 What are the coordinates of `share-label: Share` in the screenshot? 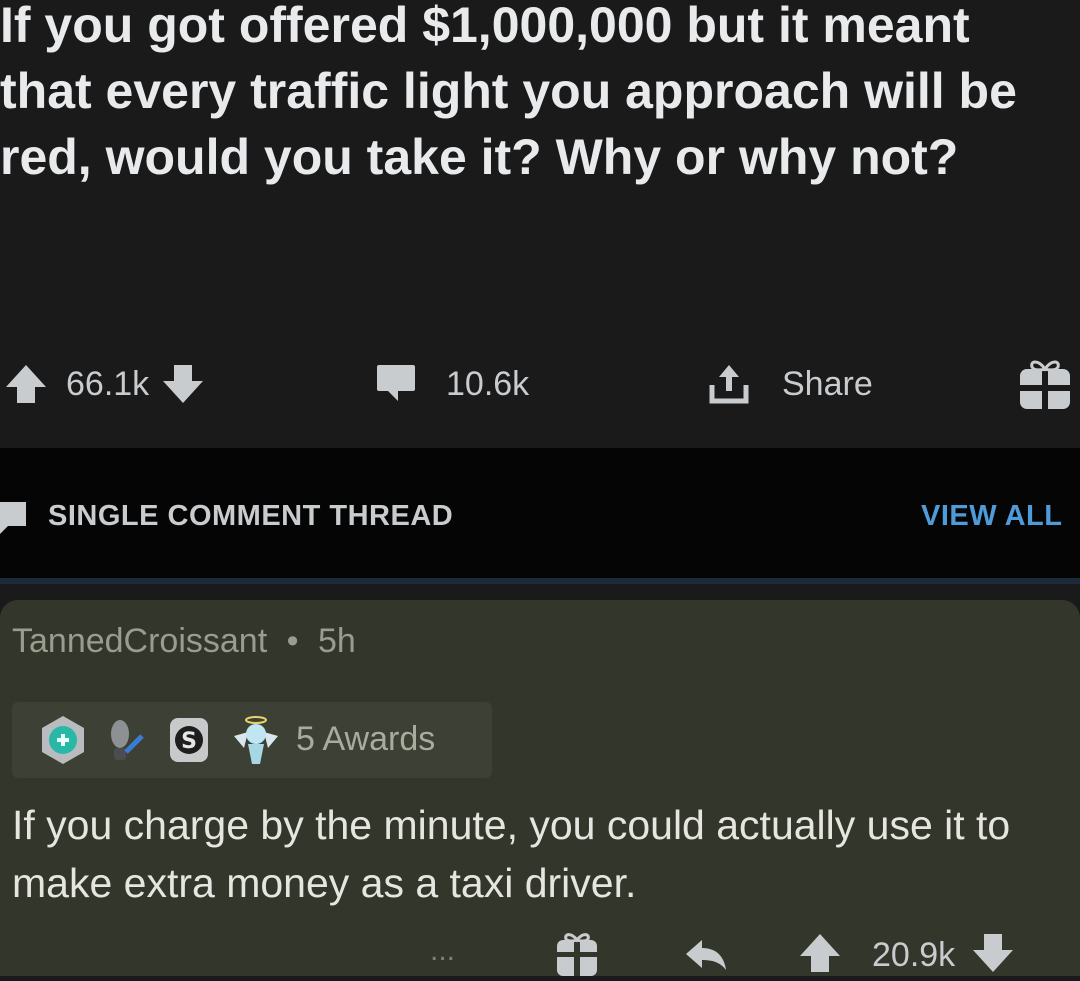 It's located at (827, 383).